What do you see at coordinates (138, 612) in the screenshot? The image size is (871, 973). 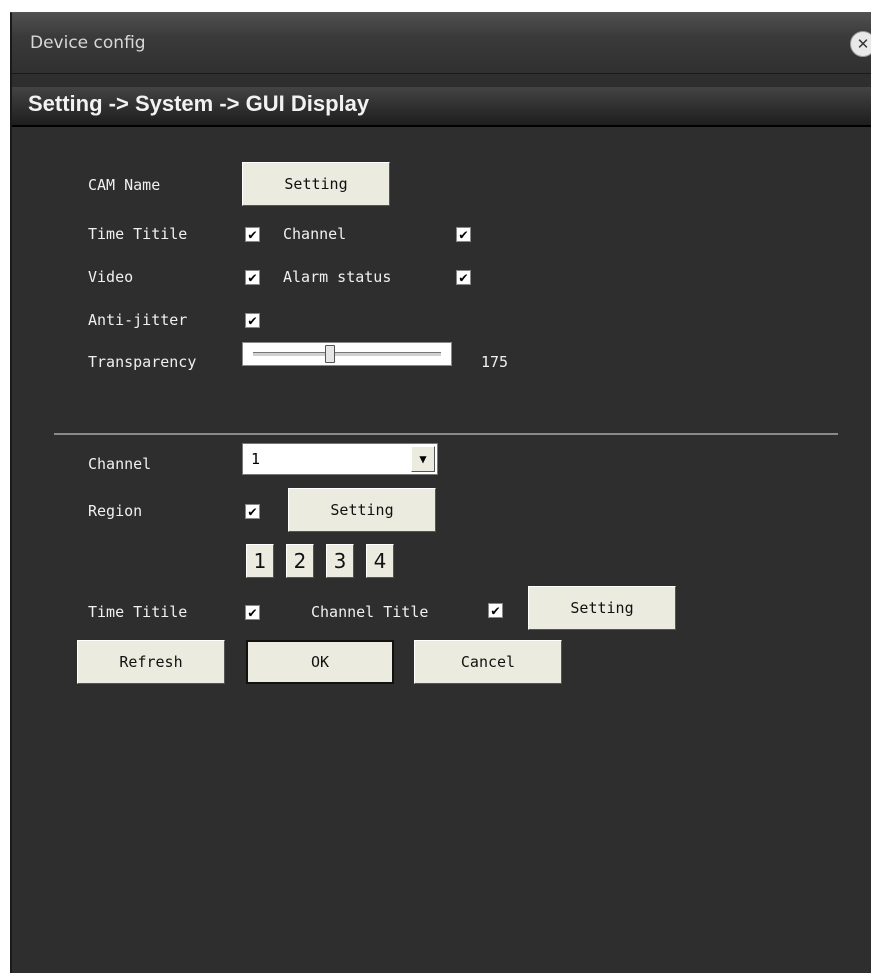 I see `osd-time-title-label: Time Titile` at bounding box center [138, 612].